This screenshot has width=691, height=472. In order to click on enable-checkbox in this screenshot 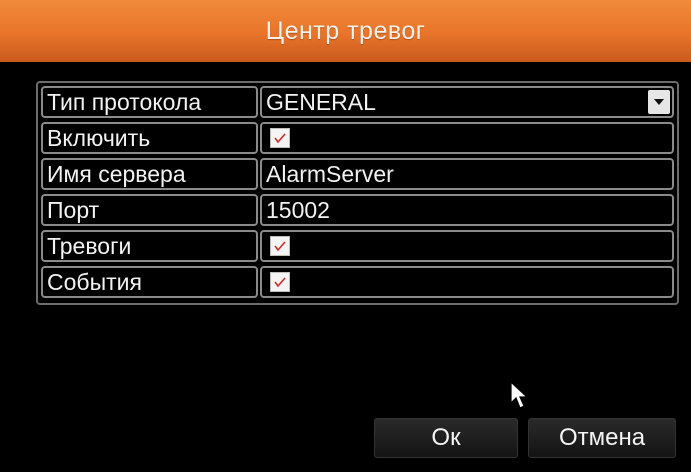, I will do `click(280, 138)`.